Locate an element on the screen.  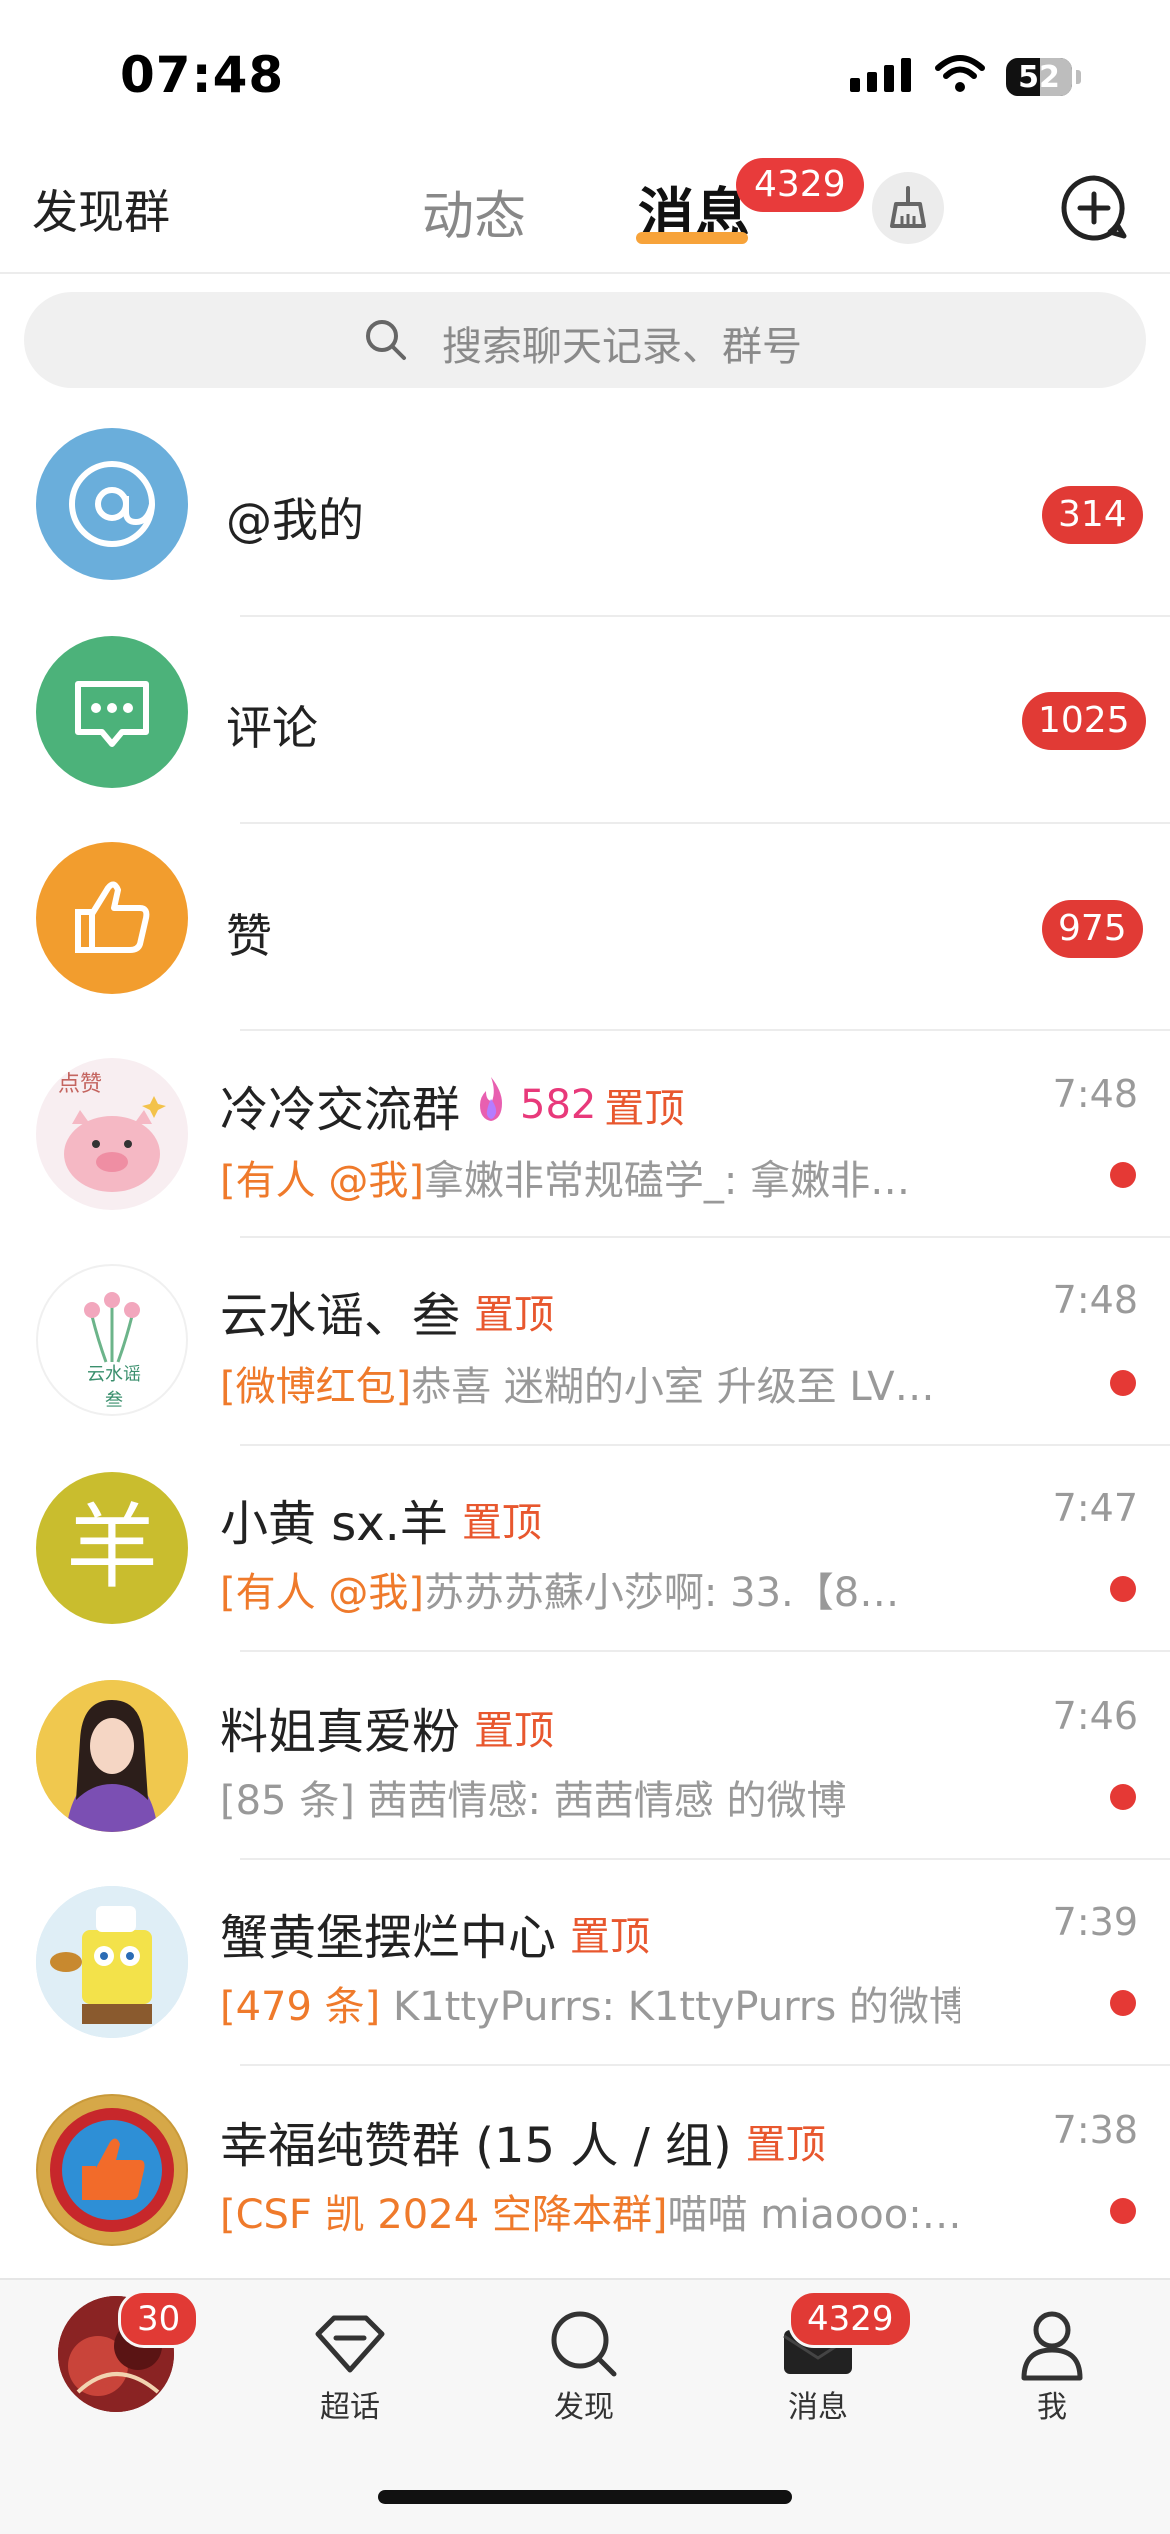
chat-avatar: 羊 is located at coordinates (112, 1548).